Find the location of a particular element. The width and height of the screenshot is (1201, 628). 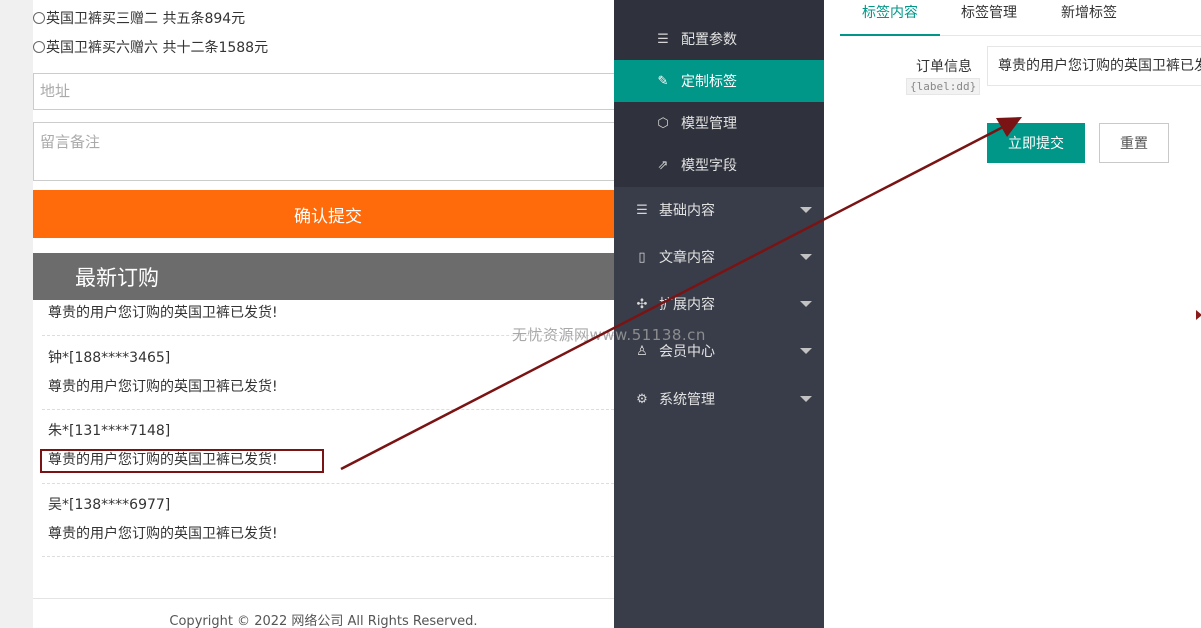

sidebar-item-label: 模型管理 is located at coordinates (709, 124).